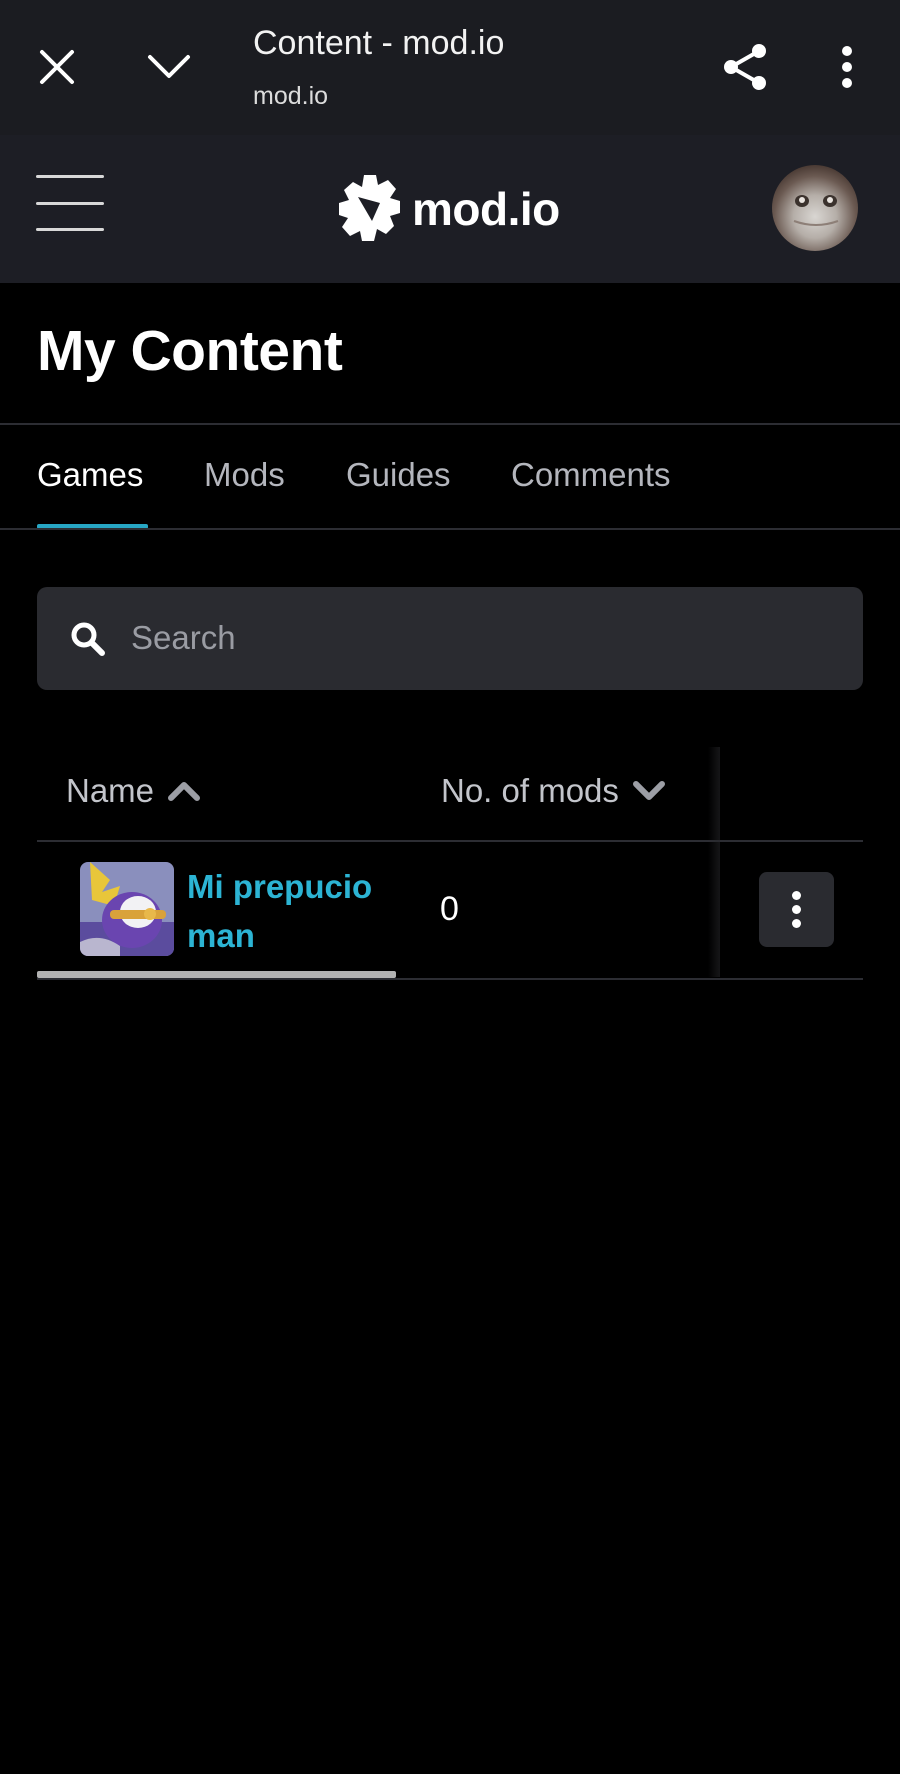 The height and width of the screenshot is (1774, 900). I want to click on horizontal-scrollbar, so click(216, 974).